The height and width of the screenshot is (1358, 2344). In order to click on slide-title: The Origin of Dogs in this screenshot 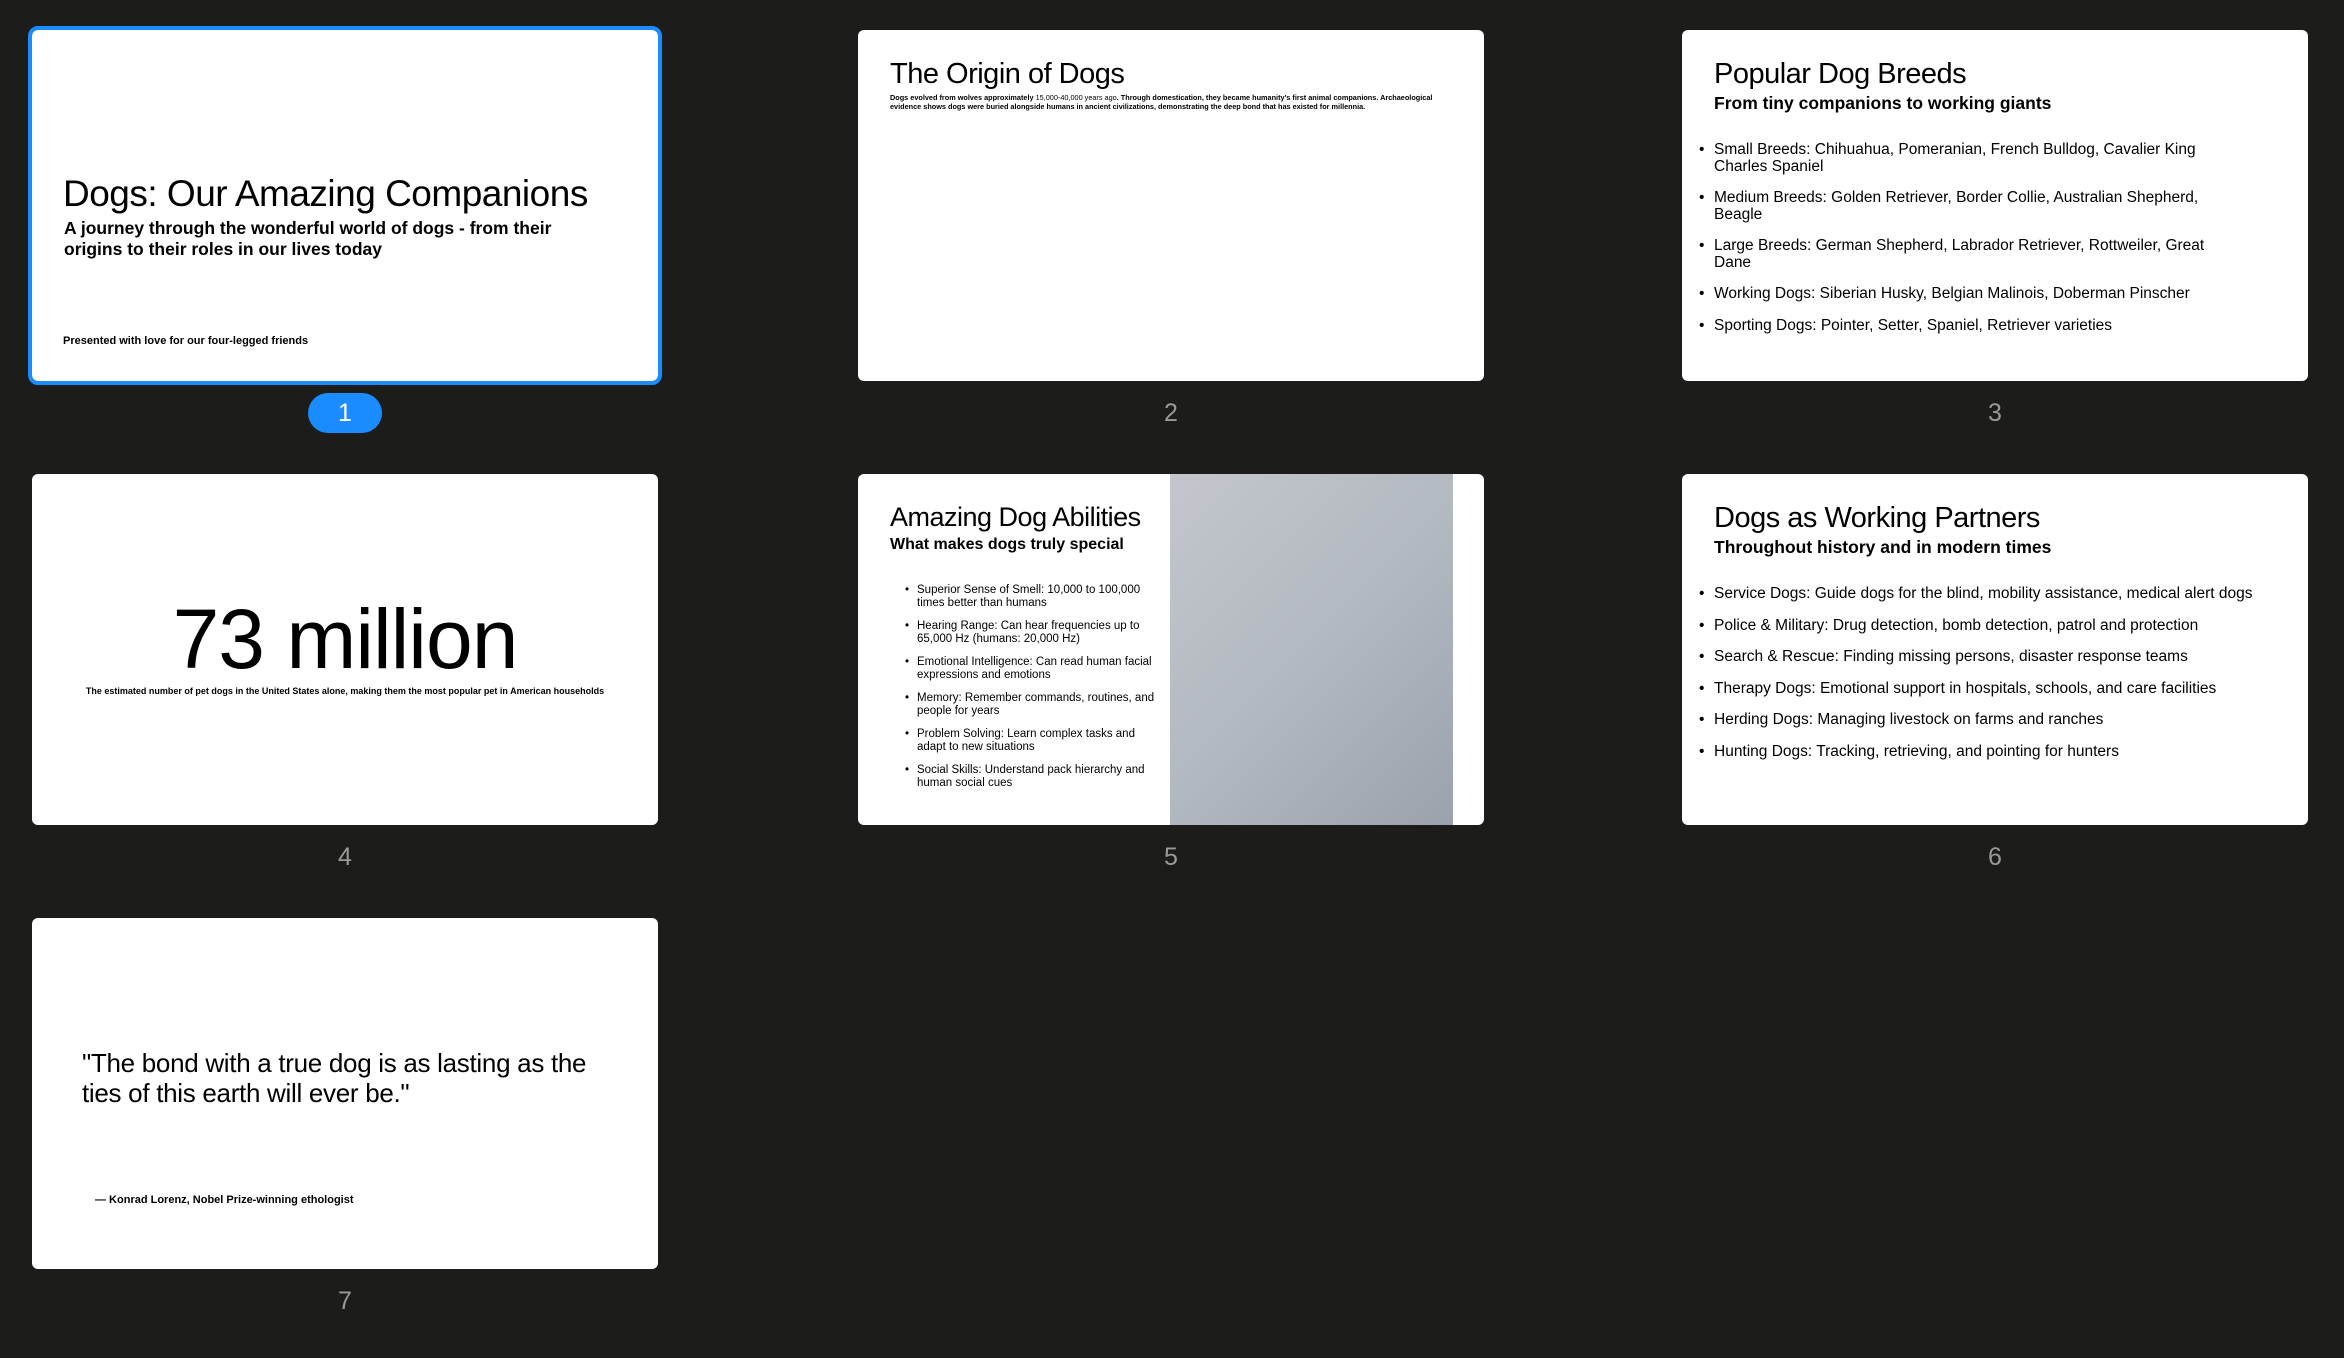, I will do `click(1007, 74)`.